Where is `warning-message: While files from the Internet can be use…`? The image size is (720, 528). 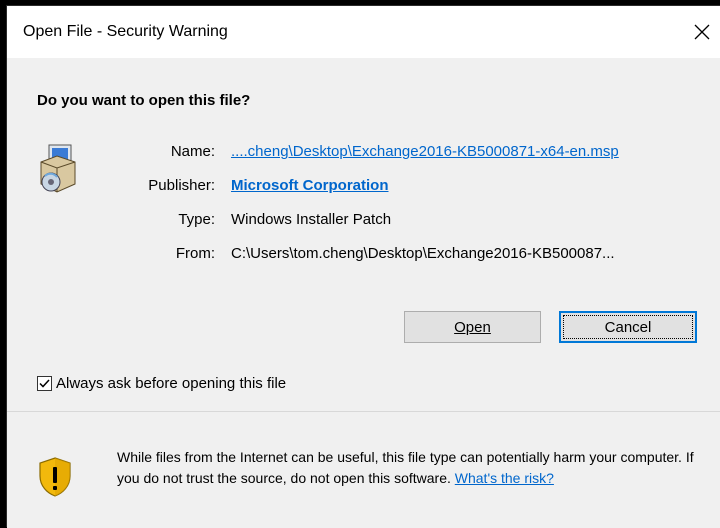 warning-message: While files from the Internet can be use… is located at coordinates (412, 468).